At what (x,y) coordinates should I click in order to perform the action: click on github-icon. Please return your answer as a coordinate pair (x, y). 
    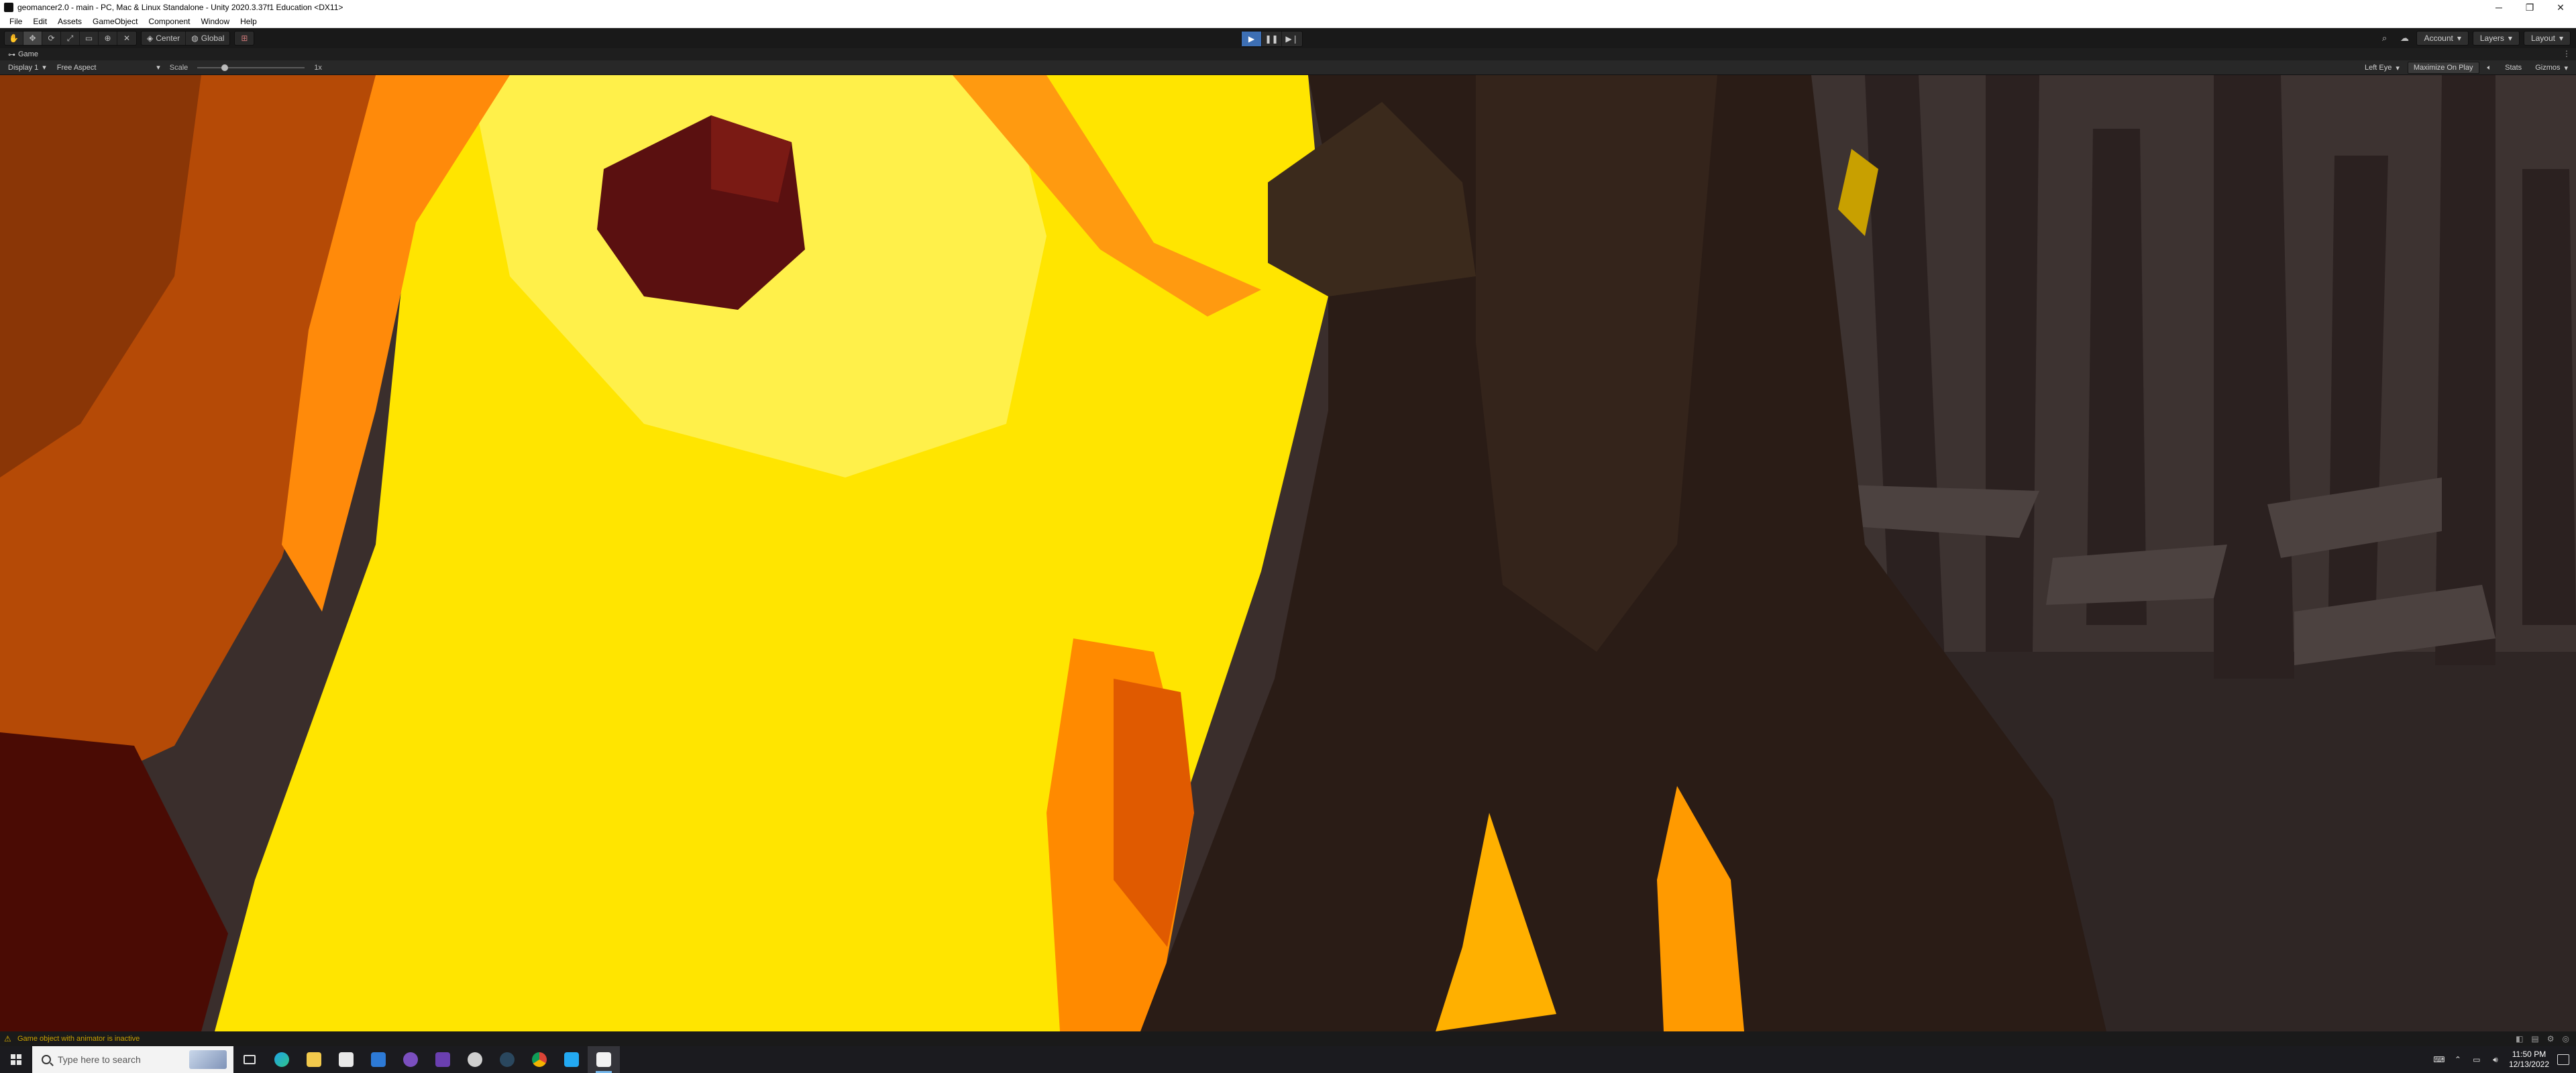
    Looking at the image, I should click on (410, 1059).